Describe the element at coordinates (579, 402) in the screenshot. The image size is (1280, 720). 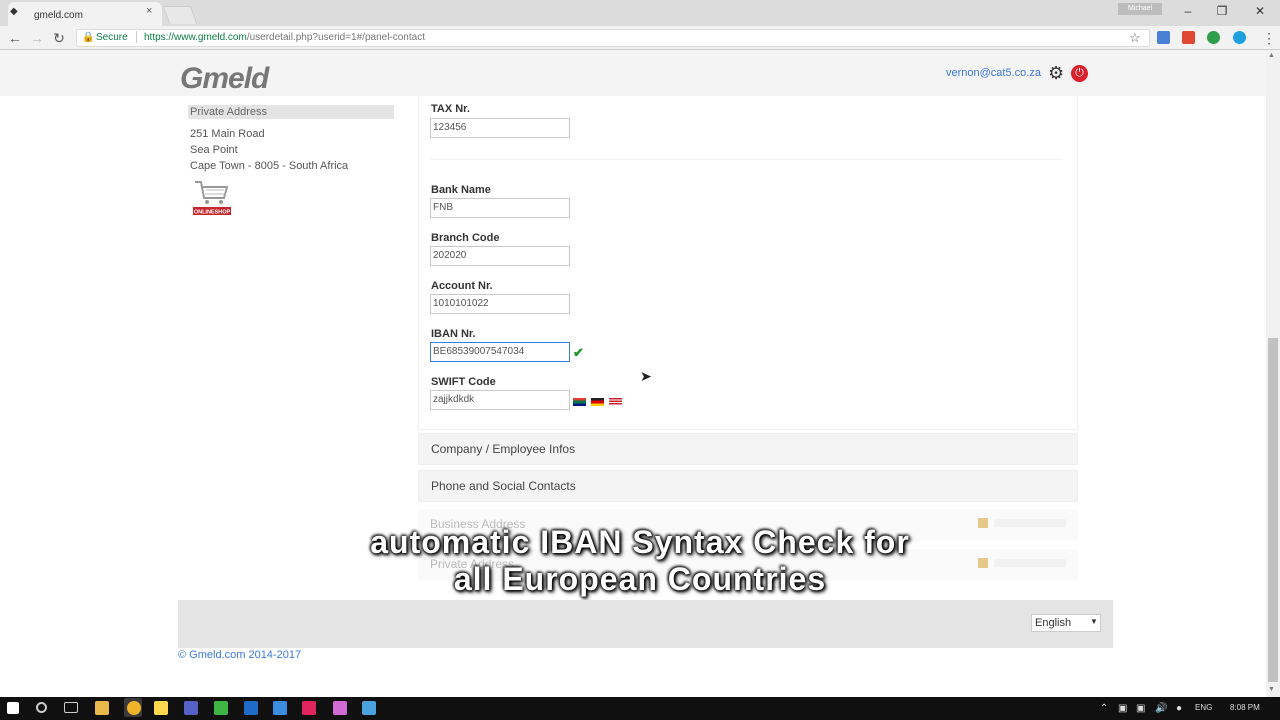
I see `south-africa-flag-icon` at that location.